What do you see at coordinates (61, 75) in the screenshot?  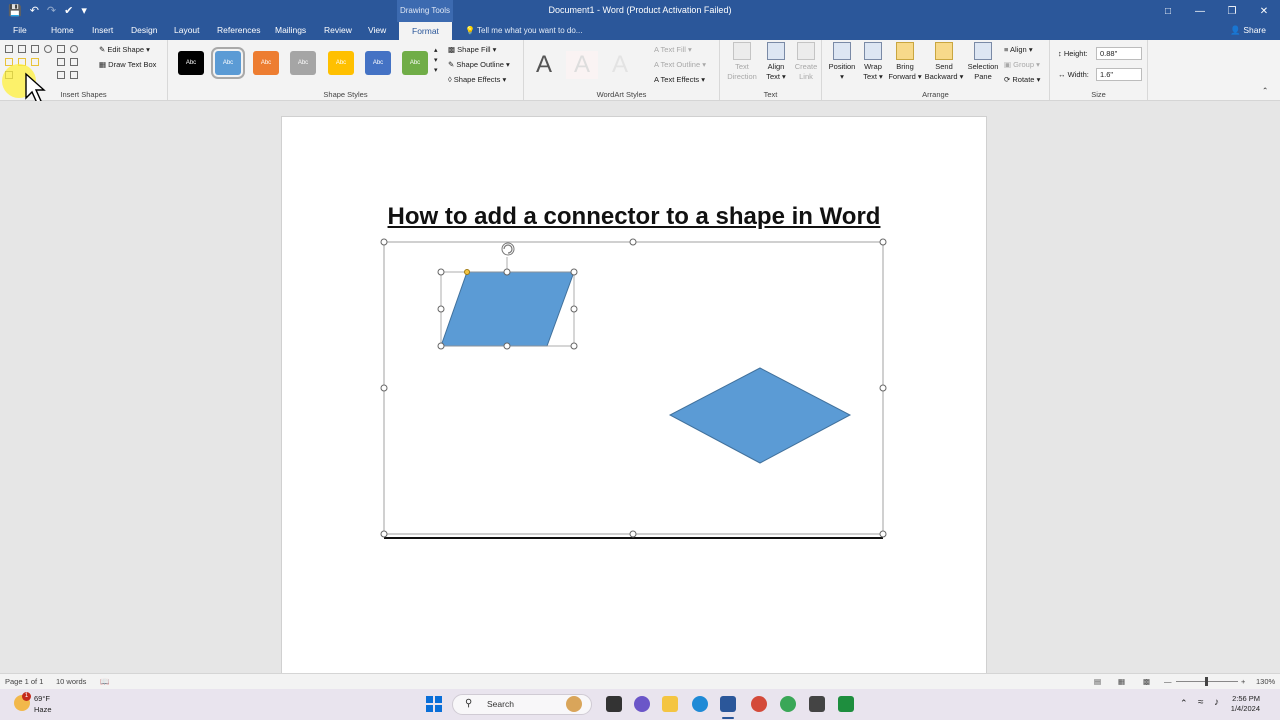 I see `callout-shape-icon` at bounding box center [61, 75].